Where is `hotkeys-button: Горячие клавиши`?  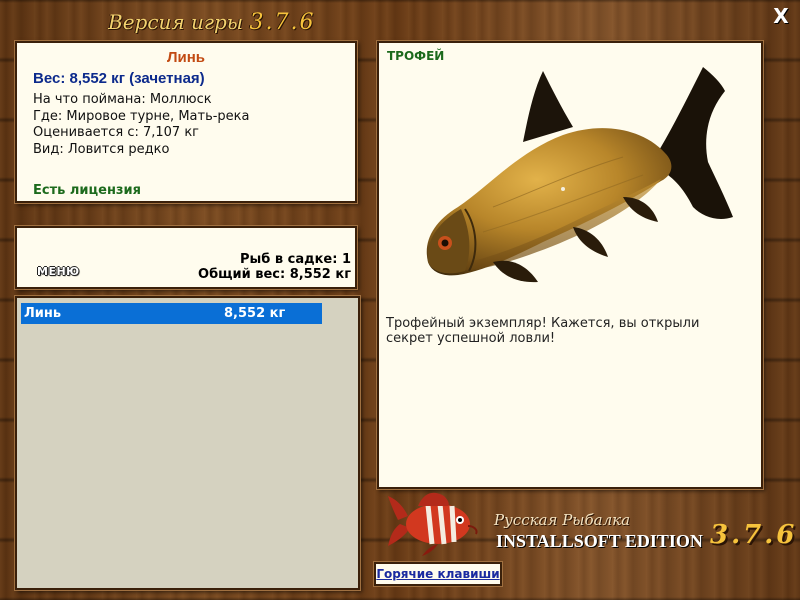 hotkeys-button: Горячие клавиши is located at coordinates (438, 574).